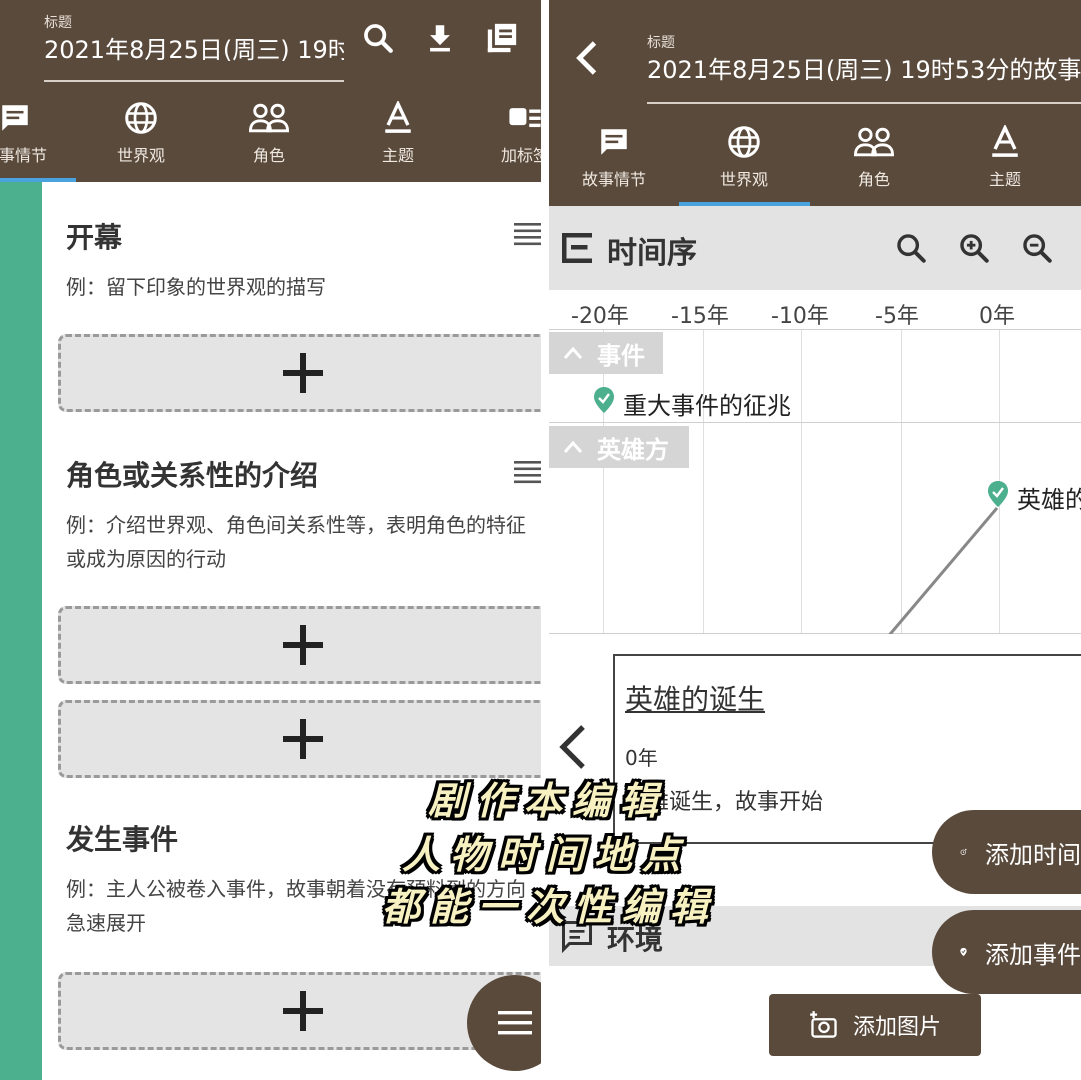  Describe the element at coordinates (963, 851) in the screenshot. I see `add-clock-icon` at that location.